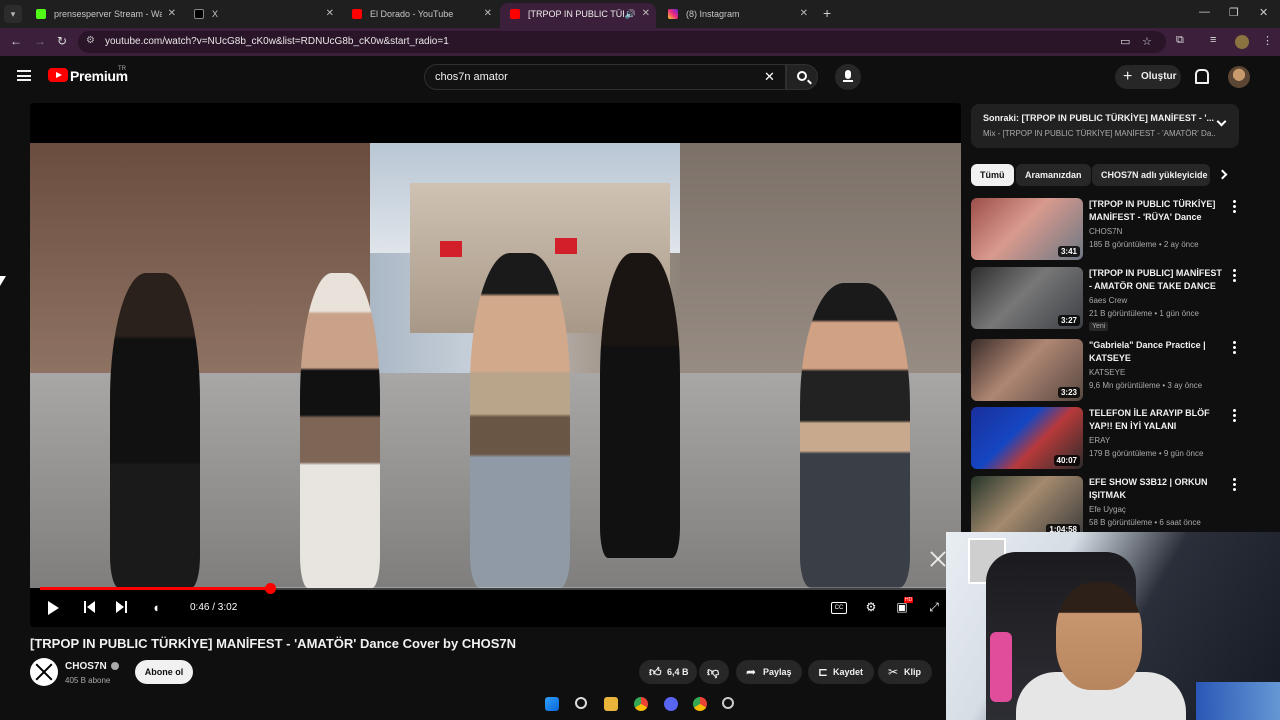 Image resolution: width=1280 pixels, height=720 pixels. What do you see at coordinates (1180, 40) in the screenshot?
I see `extensions-icon: ⧉` at bounding box center [1180, 40].